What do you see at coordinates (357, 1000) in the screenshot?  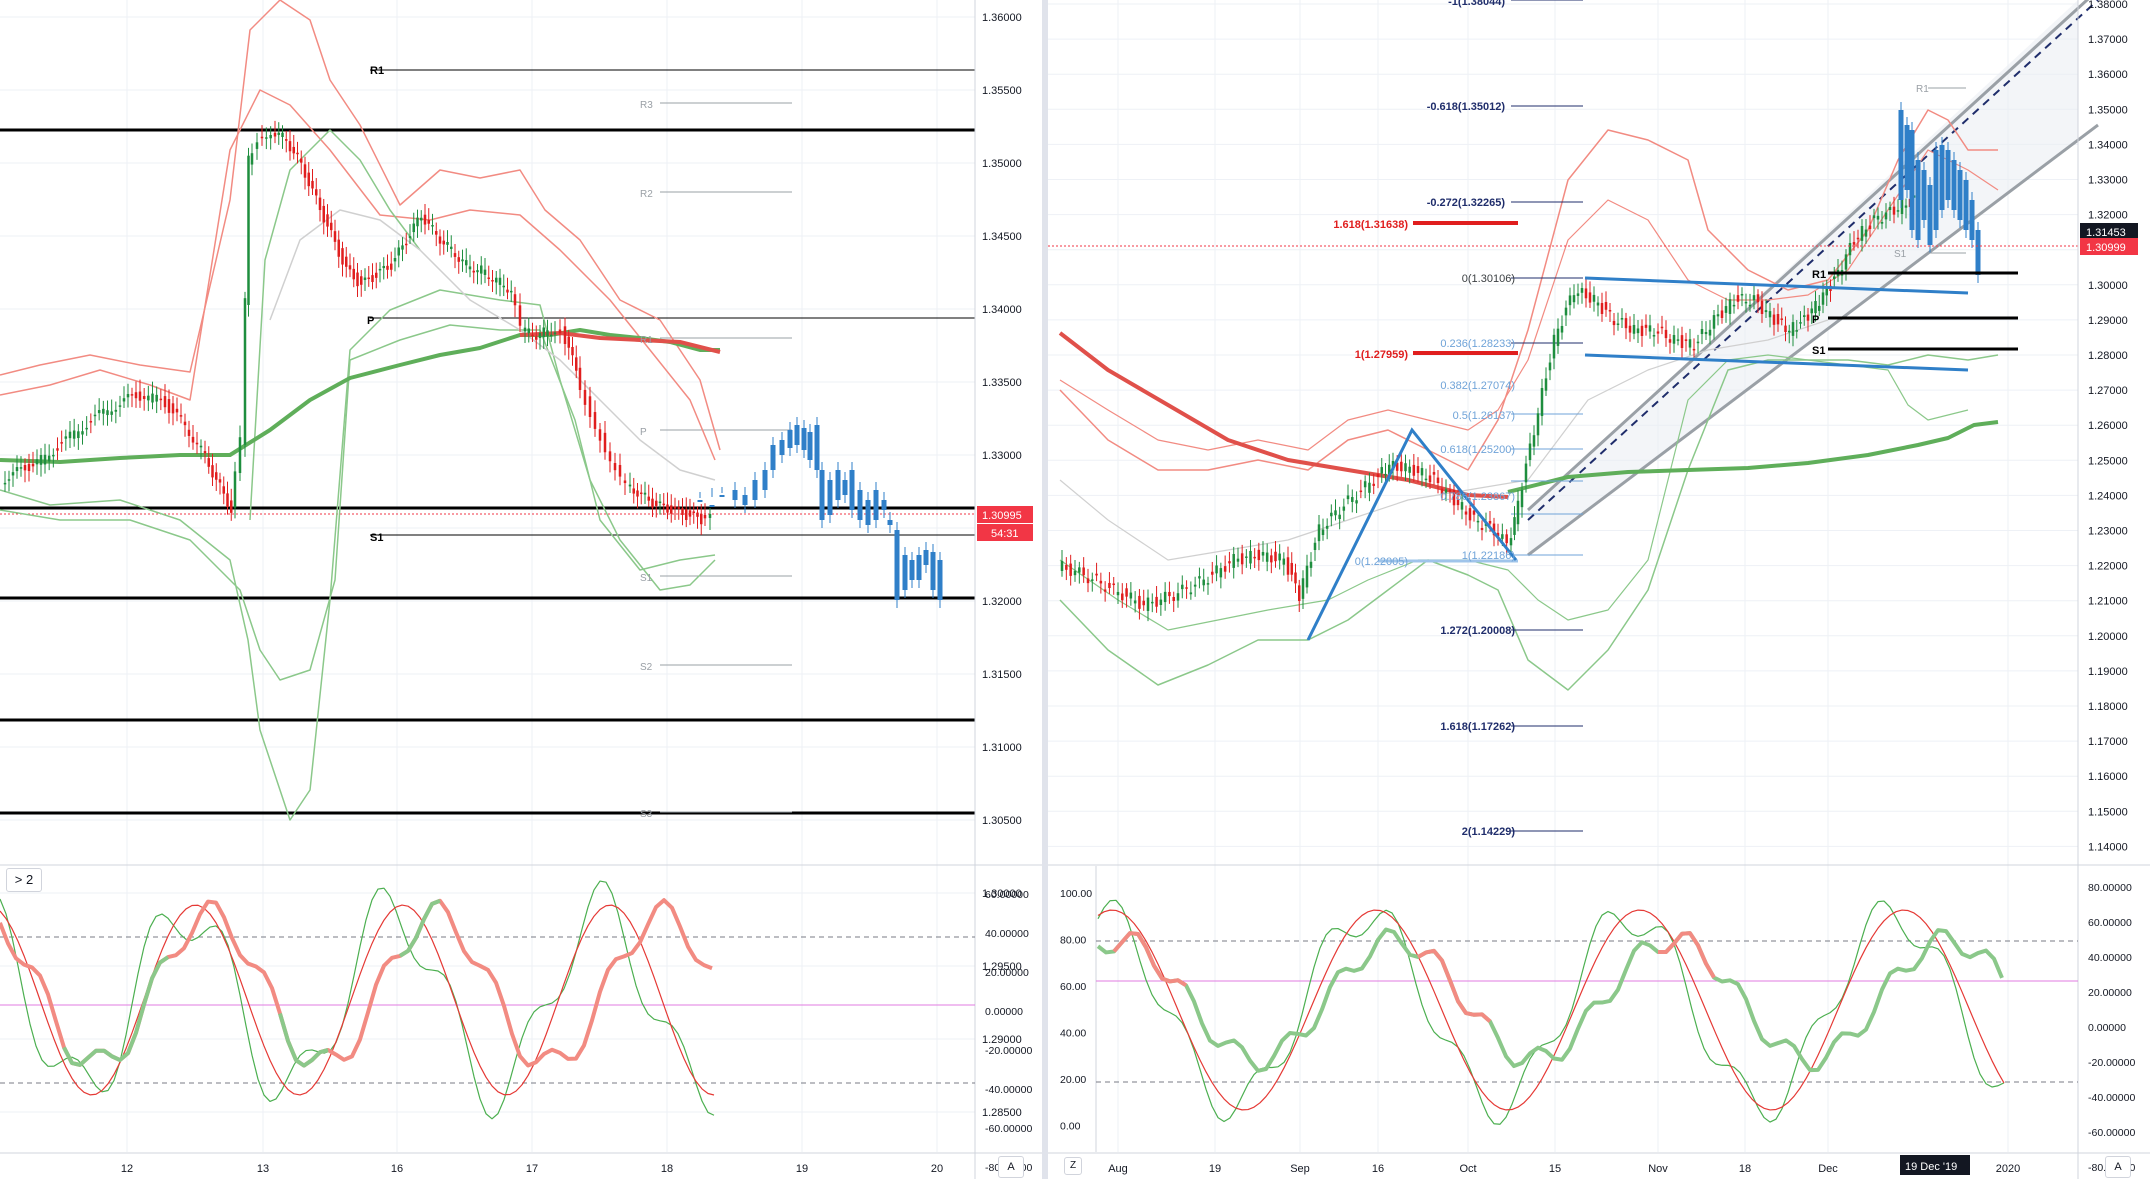 I see `left-stoch-d` at bounding box center [357, 1000].